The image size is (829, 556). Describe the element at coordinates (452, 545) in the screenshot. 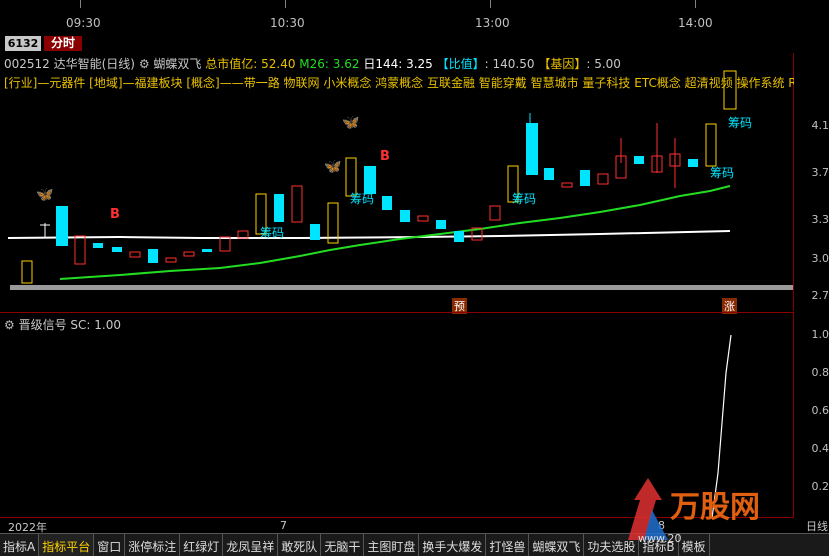

I see `tab-turnover: 换手大爆发` at that location.